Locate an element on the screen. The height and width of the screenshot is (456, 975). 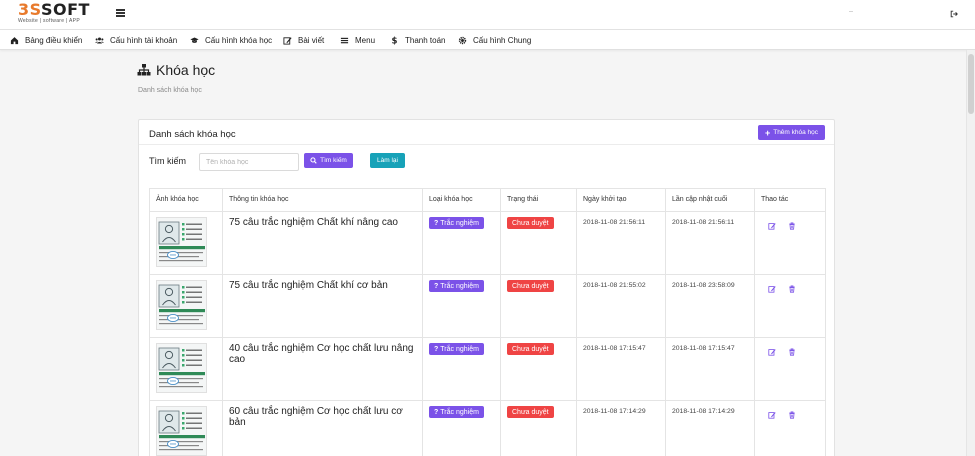
card-title: Danh sách khóa học is located at coordinates (192, 134).